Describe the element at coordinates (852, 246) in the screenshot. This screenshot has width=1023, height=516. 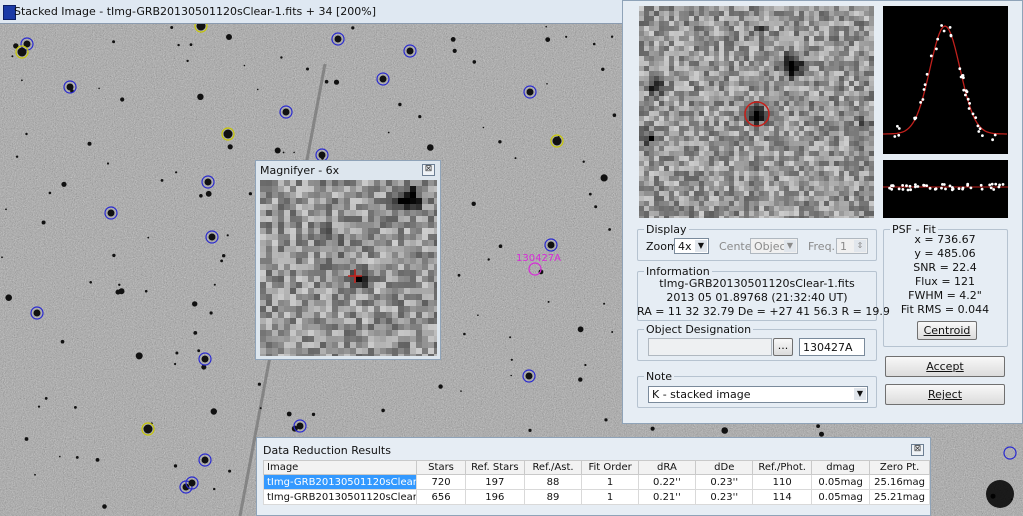
I see `freq-stepper: 1 ⇕` at that location.